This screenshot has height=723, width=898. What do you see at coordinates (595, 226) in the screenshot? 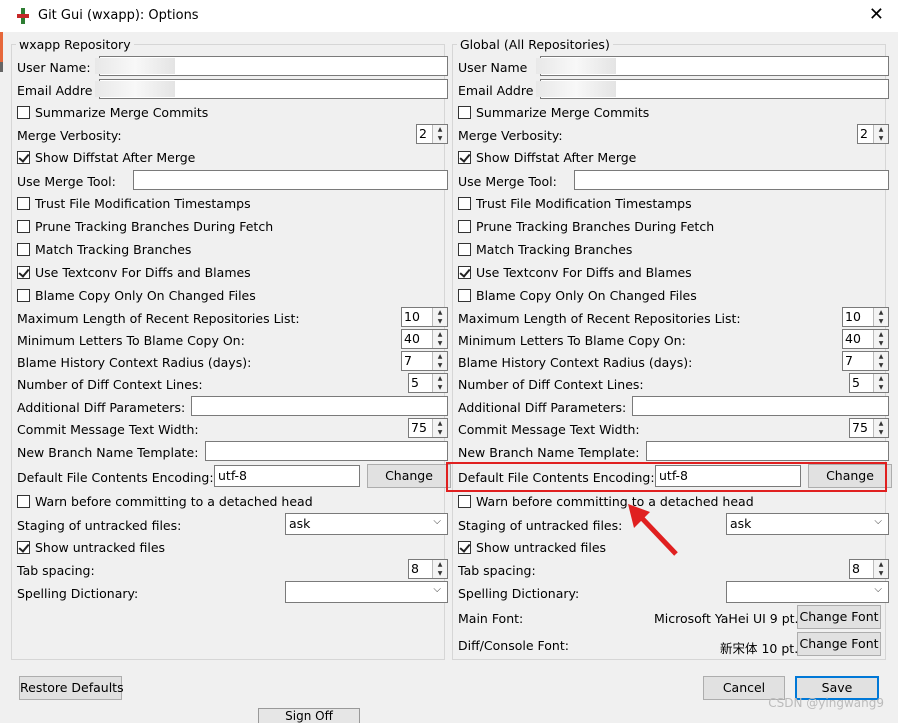
I see `prune-label: Prune Tracking Branches During Fetch` at bounding box center [595, 226].